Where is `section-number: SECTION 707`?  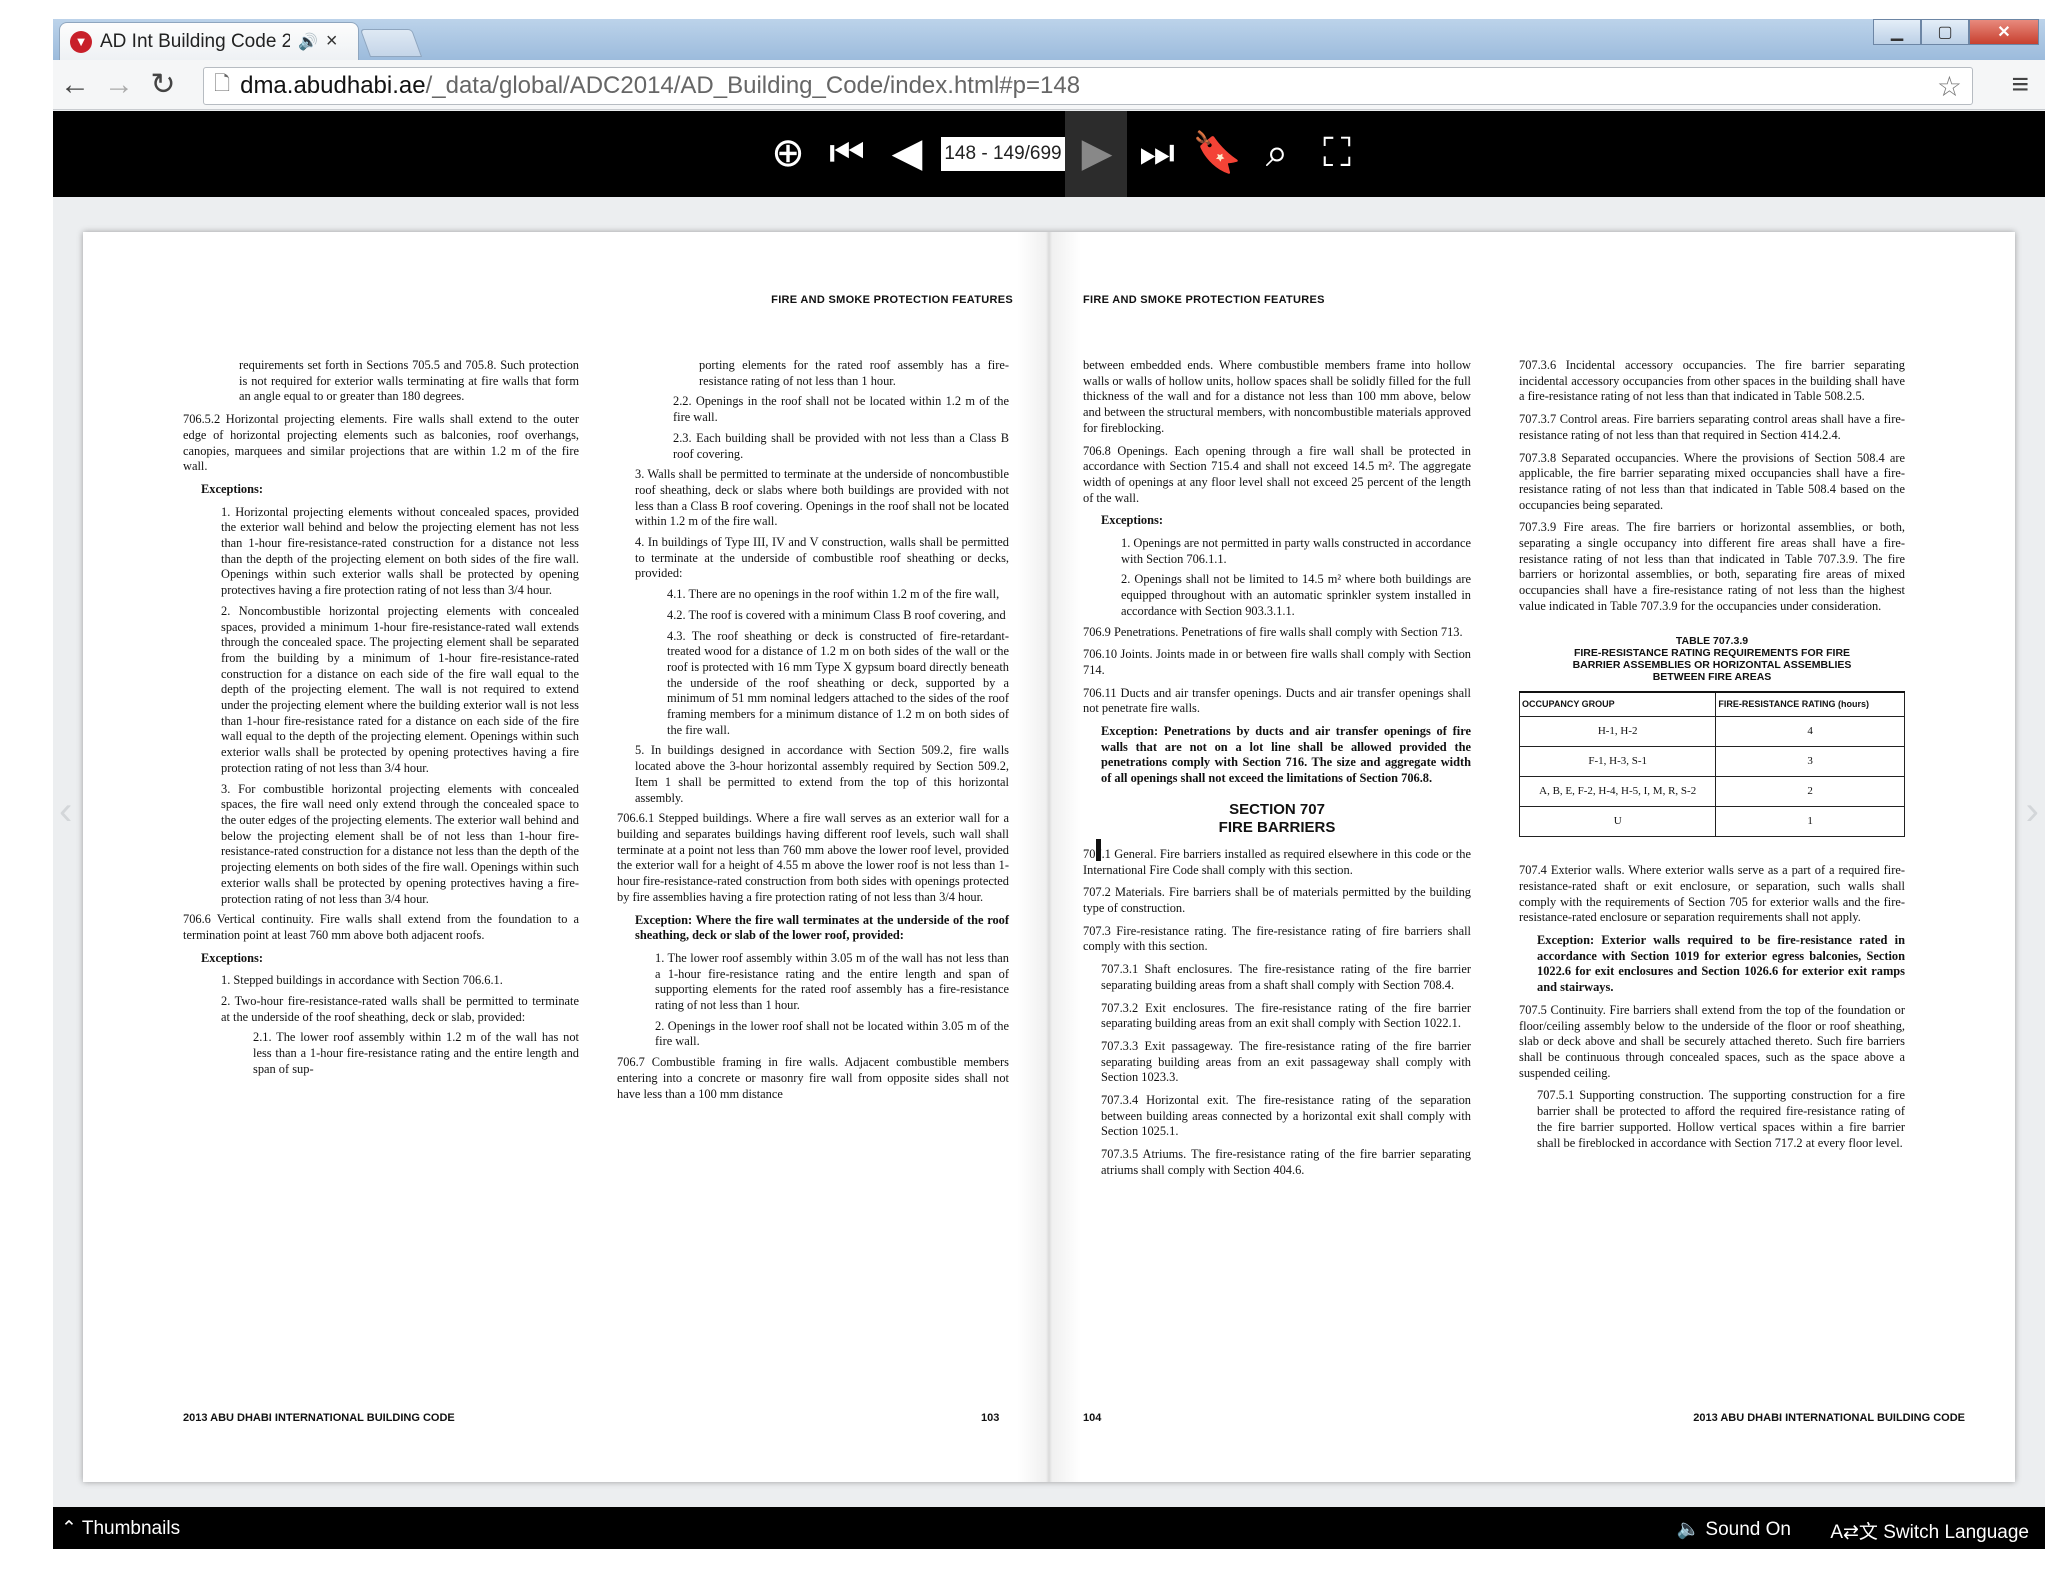
section-number: SECTION 707 is located at coordinates (1277, 809).